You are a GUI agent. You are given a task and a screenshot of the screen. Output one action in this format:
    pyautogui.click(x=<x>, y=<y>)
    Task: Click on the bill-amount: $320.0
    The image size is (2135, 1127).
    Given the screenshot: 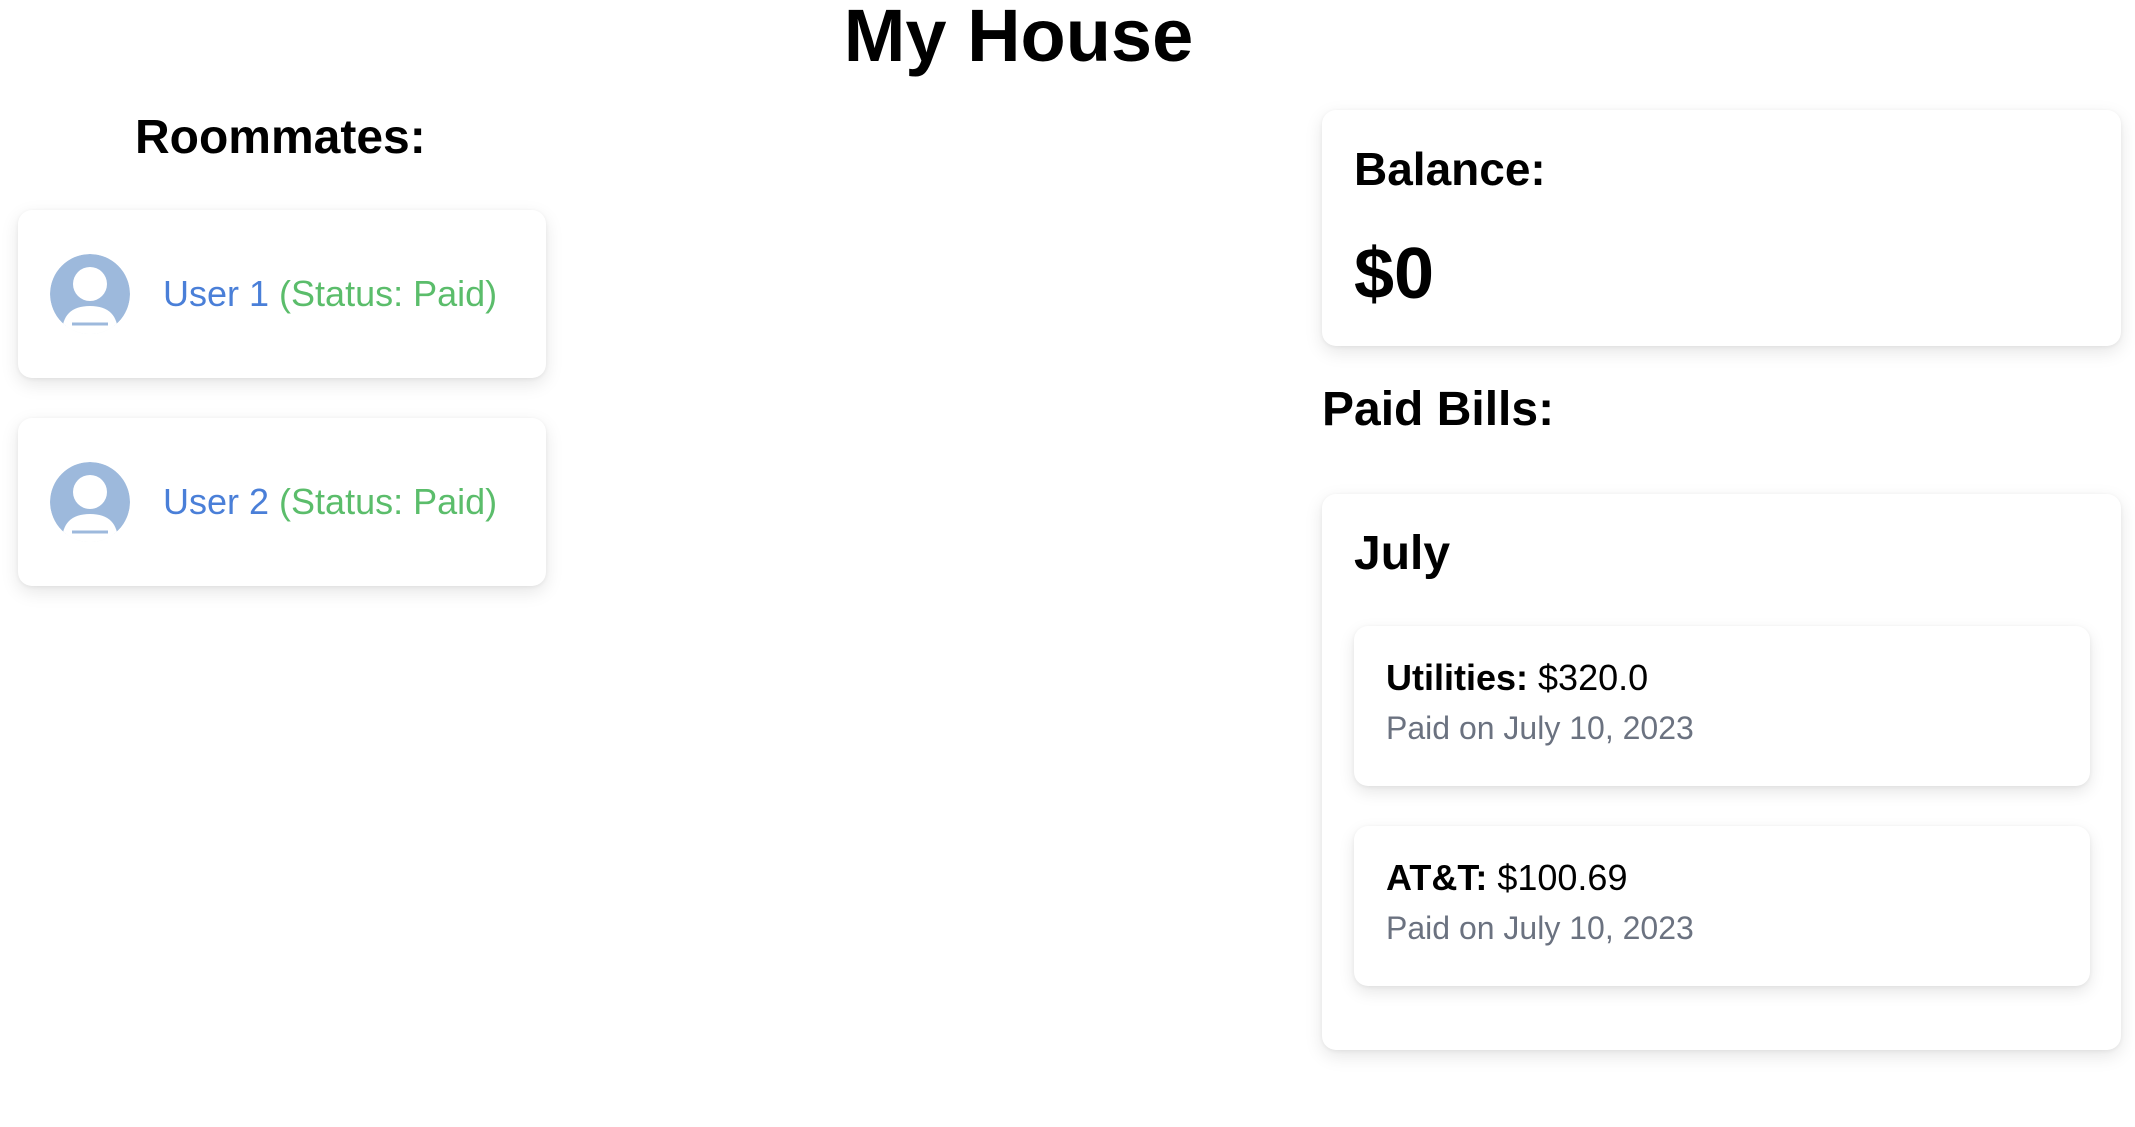 What is the action you would take?
    pyautogui.click(x=1593, y=677)
    